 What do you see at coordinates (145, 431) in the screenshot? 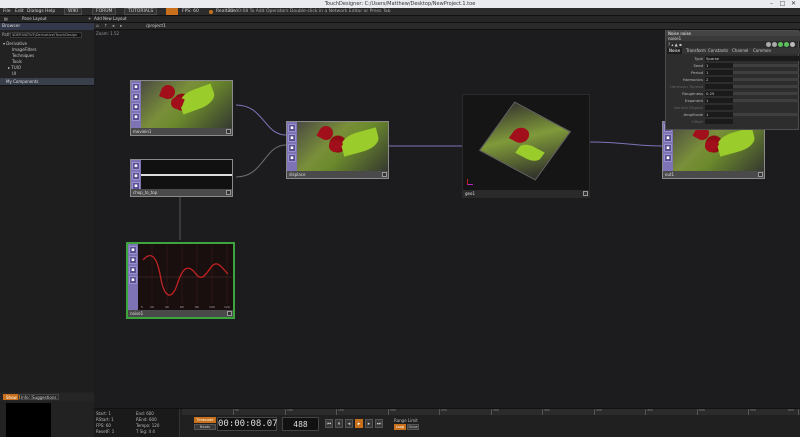
I see `tsig-field: T Sig: 4 4` at bounding box center [145, 431].